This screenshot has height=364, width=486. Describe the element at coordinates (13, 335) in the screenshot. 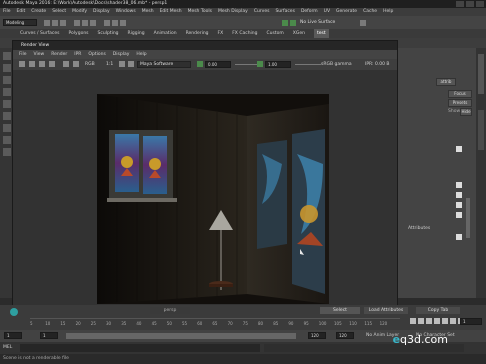

I see `start-time-field: 1` at that location.